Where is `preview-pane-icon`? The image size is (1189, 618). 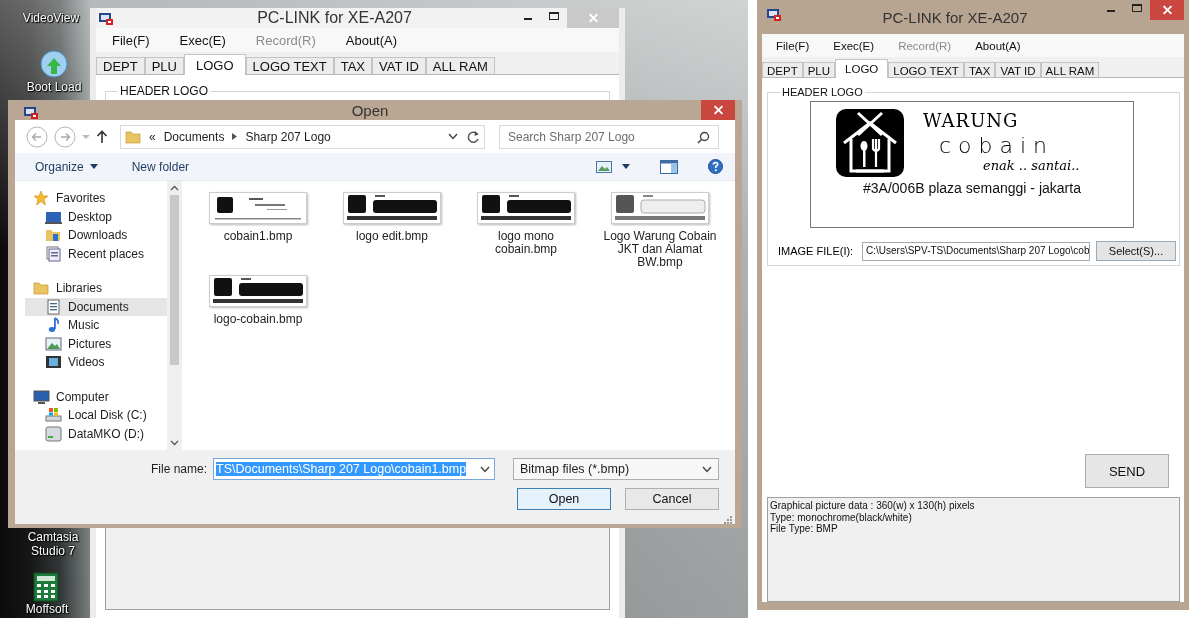 preview-pane-icon is located at coordinates (669, 166).